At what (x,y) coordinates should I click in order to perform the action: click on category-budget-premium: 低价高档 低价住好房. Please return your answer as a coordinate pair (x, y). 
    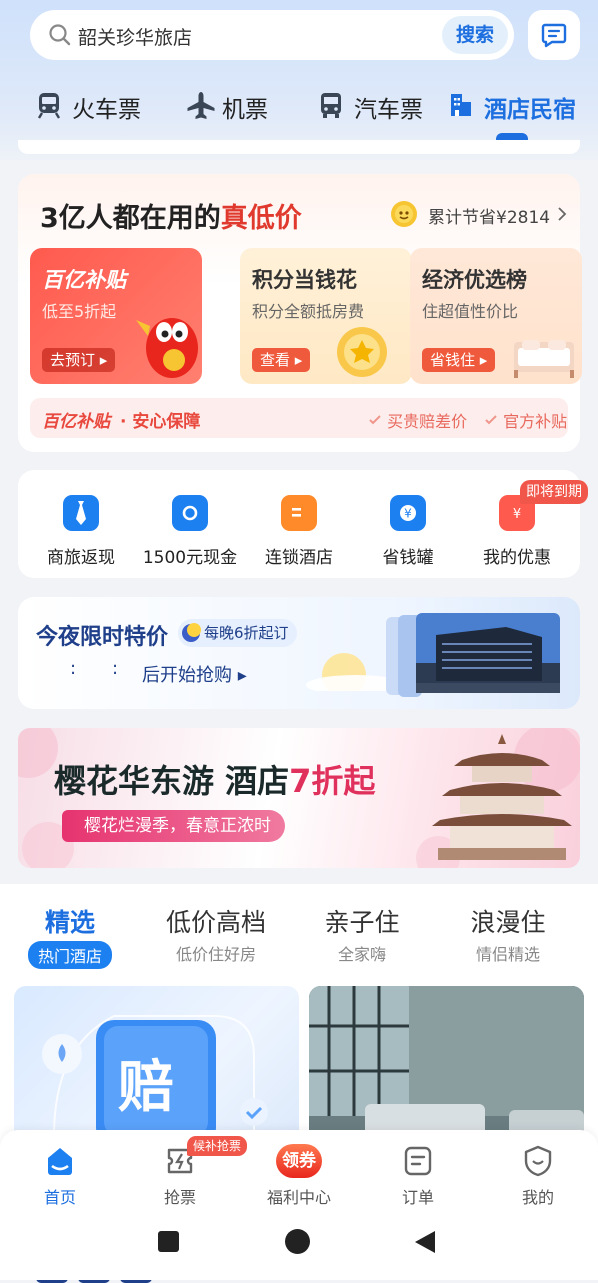
    Looking at the image, I should click on (216, 934).